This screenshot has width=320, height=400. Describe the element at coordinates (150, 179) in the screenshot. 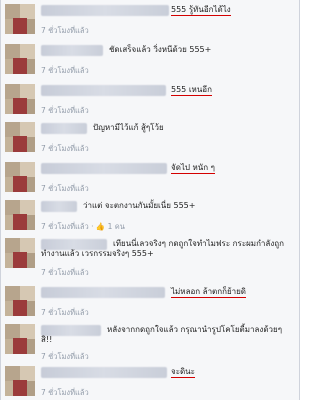

I see `list-item: จัดไป หนัก ๆ 7 ชั่วโมงที่แล้ว` at that location.